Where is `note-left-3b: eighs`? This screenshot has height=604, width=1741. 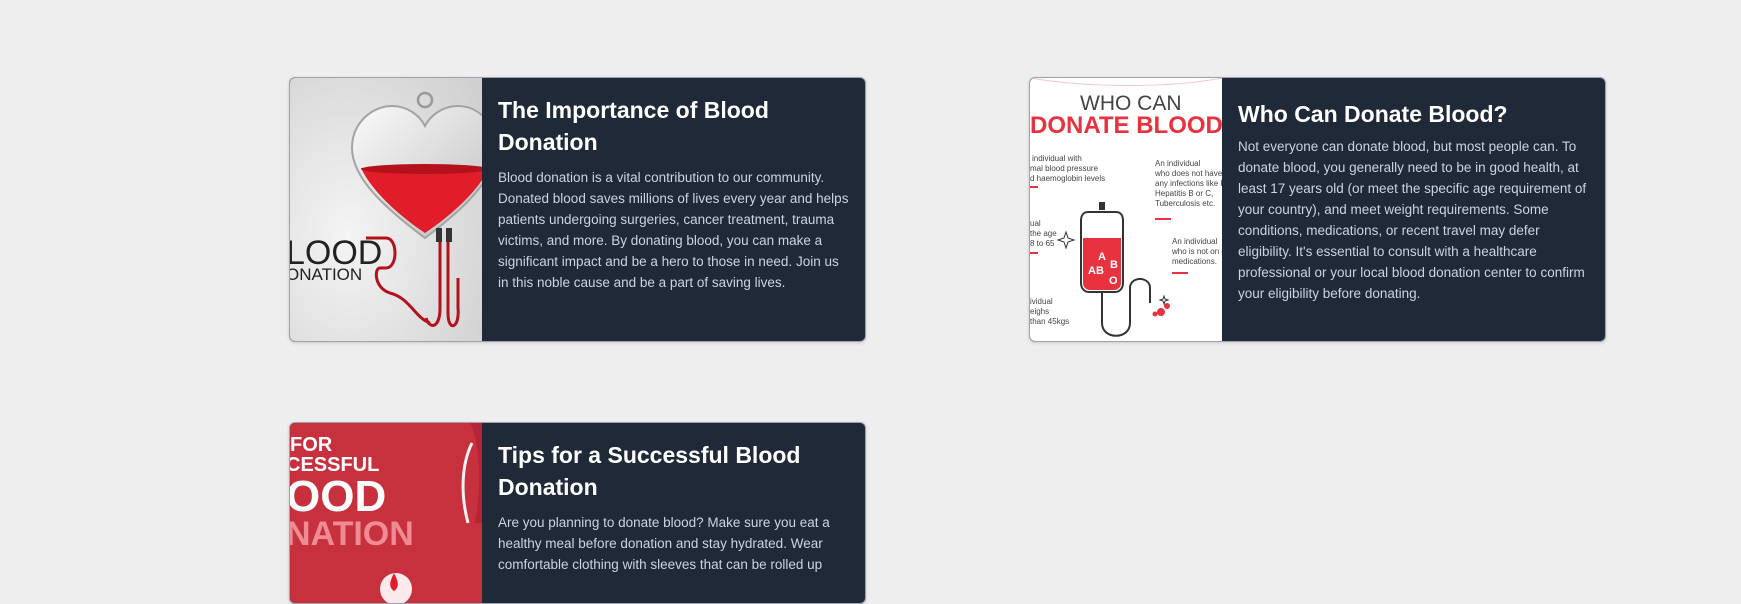 note-left-3b: eighs is located at coordinates (1039, 311).